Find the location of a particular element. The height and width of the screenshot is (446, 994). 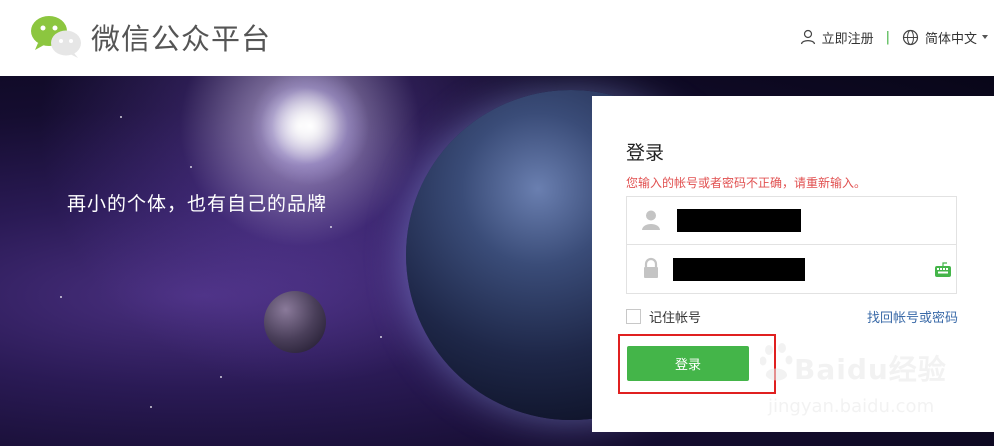

language-selector: 简体中文 is located at coordinates (948, 37).